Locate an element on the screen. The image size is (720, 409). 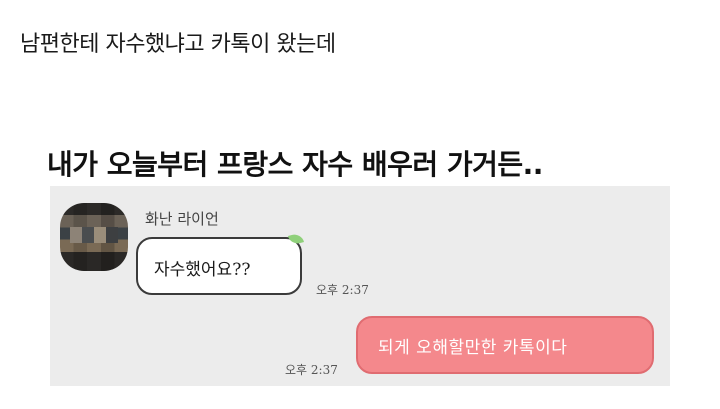
incoming-message-bubble: 자수했어요?? is located at coordinates (219, 266).